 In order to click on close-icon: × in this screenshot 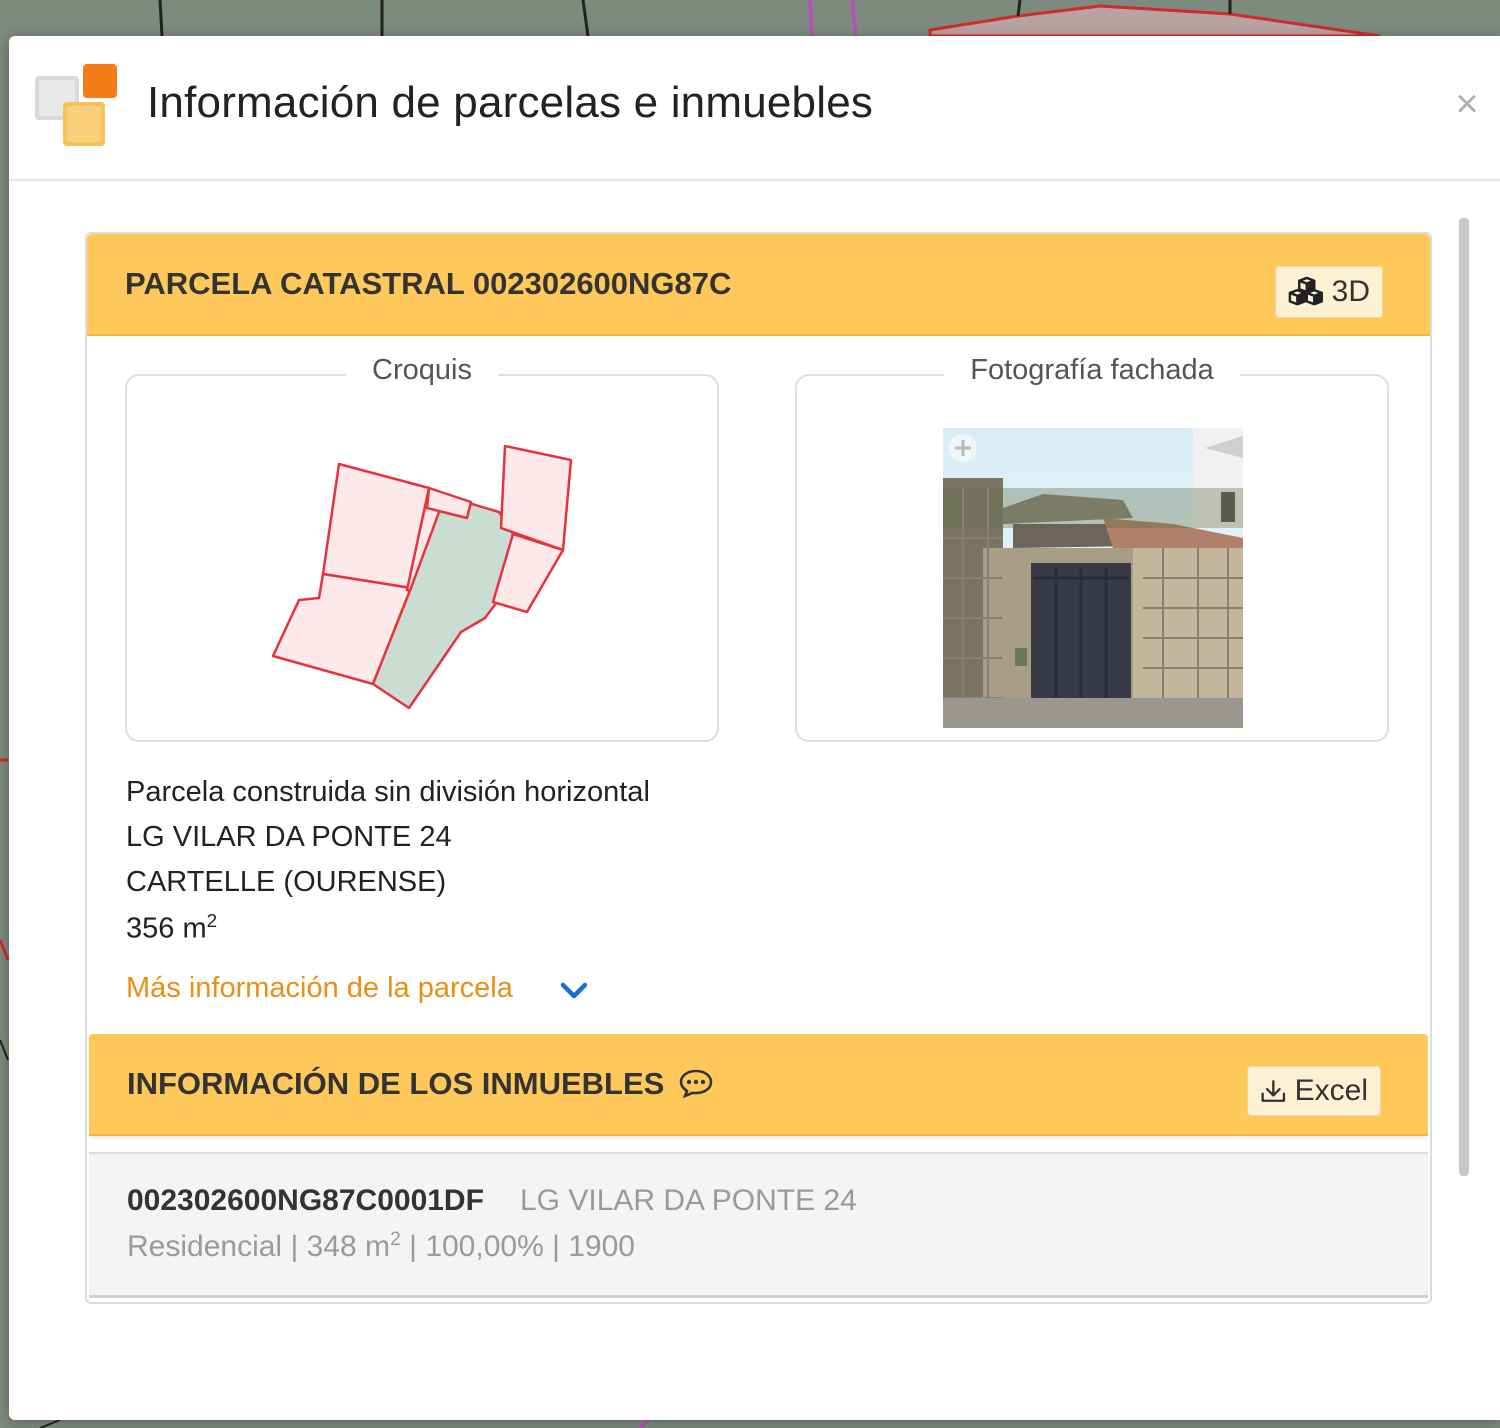, I will do `click(1467, 104)`.